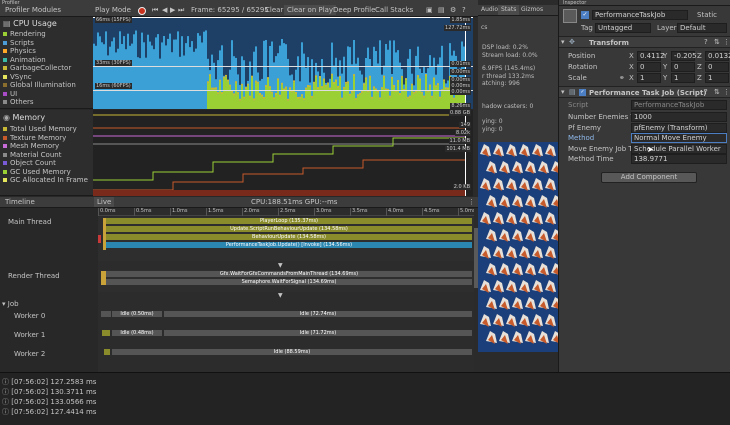  I want to click on help-icon: ?, so click(464, 10).